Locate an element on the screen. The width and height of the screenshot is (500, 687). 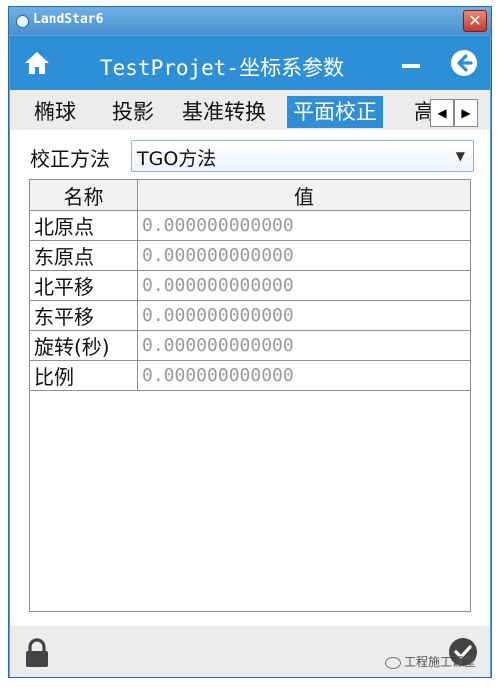
table-row: 北平移 0.000000000000 is located at coordinates (250, 285).